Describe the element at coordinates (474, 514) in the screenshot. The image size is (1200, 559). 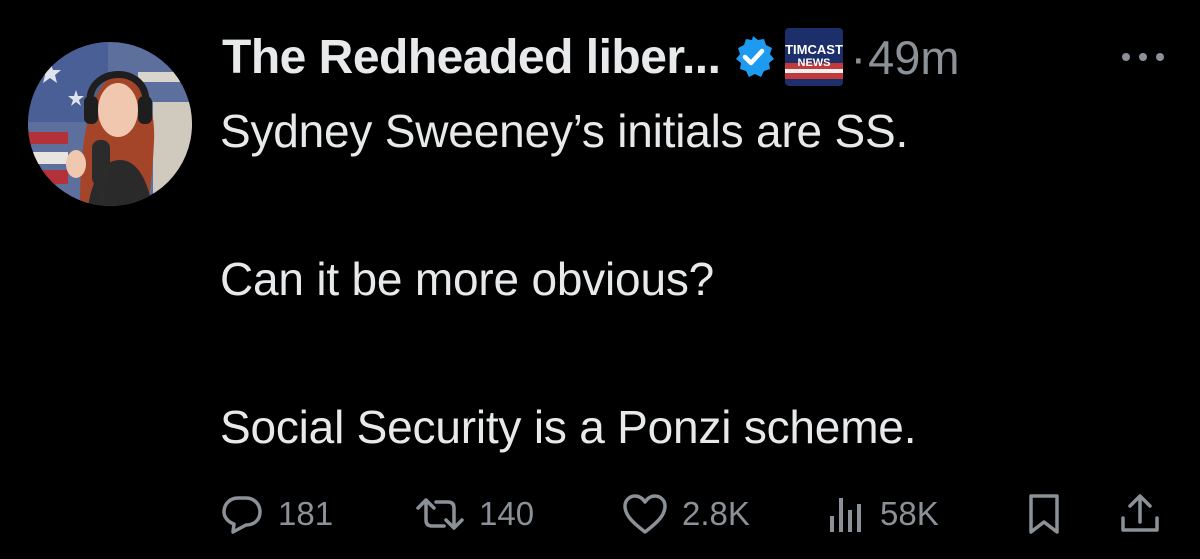
I see `repost-button: 140` at that location.